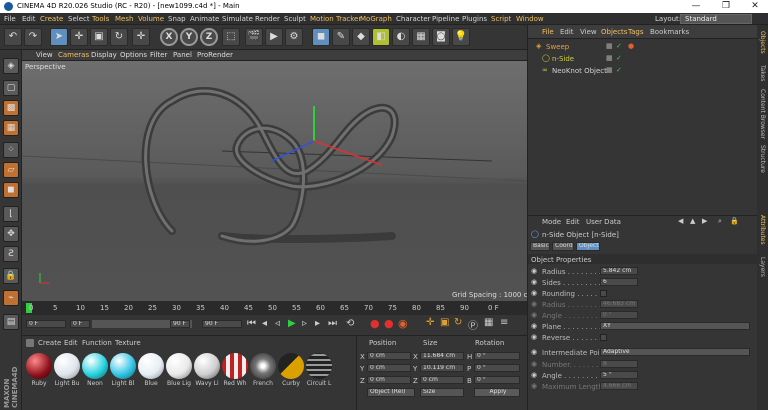  Describe the element at coordinates (696, 6) in the screenshot. I see `minimize-button: —` at that location.